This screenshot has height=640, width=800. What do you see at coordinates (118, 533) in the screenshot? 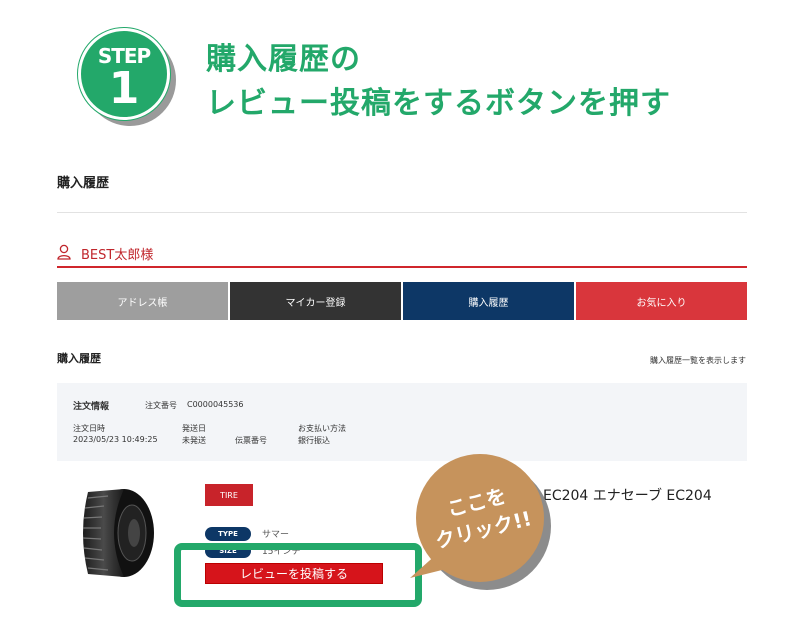
I see `tire-image` at bounding box center [118, 533].